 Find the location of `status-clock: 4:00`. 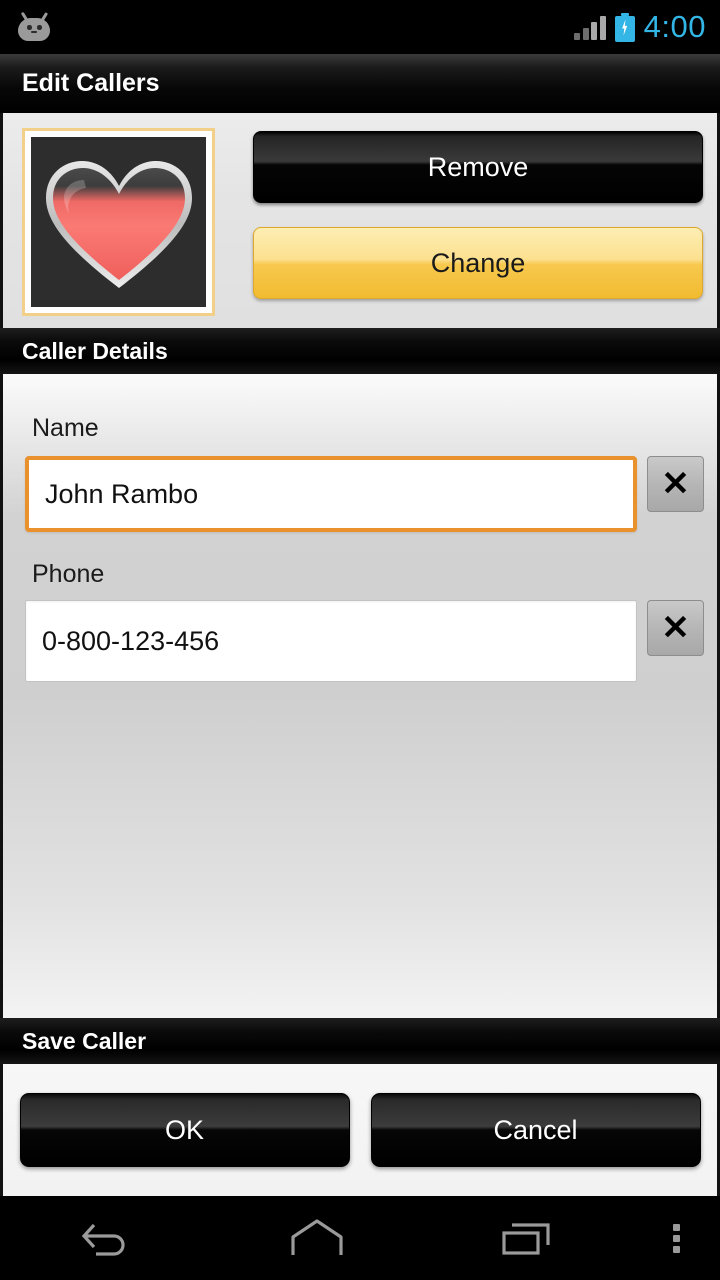

status-clock: 4:00 is located at coordinates (674, 26).